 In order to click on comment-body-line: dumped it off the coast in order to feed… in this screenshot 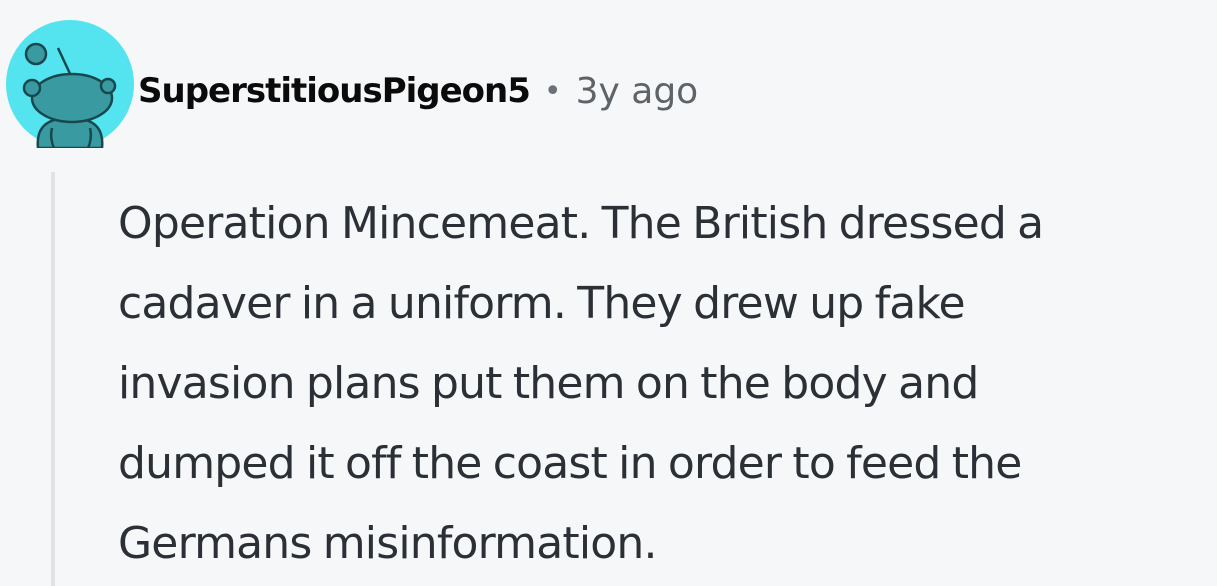, I will do `click(570, 463)`.